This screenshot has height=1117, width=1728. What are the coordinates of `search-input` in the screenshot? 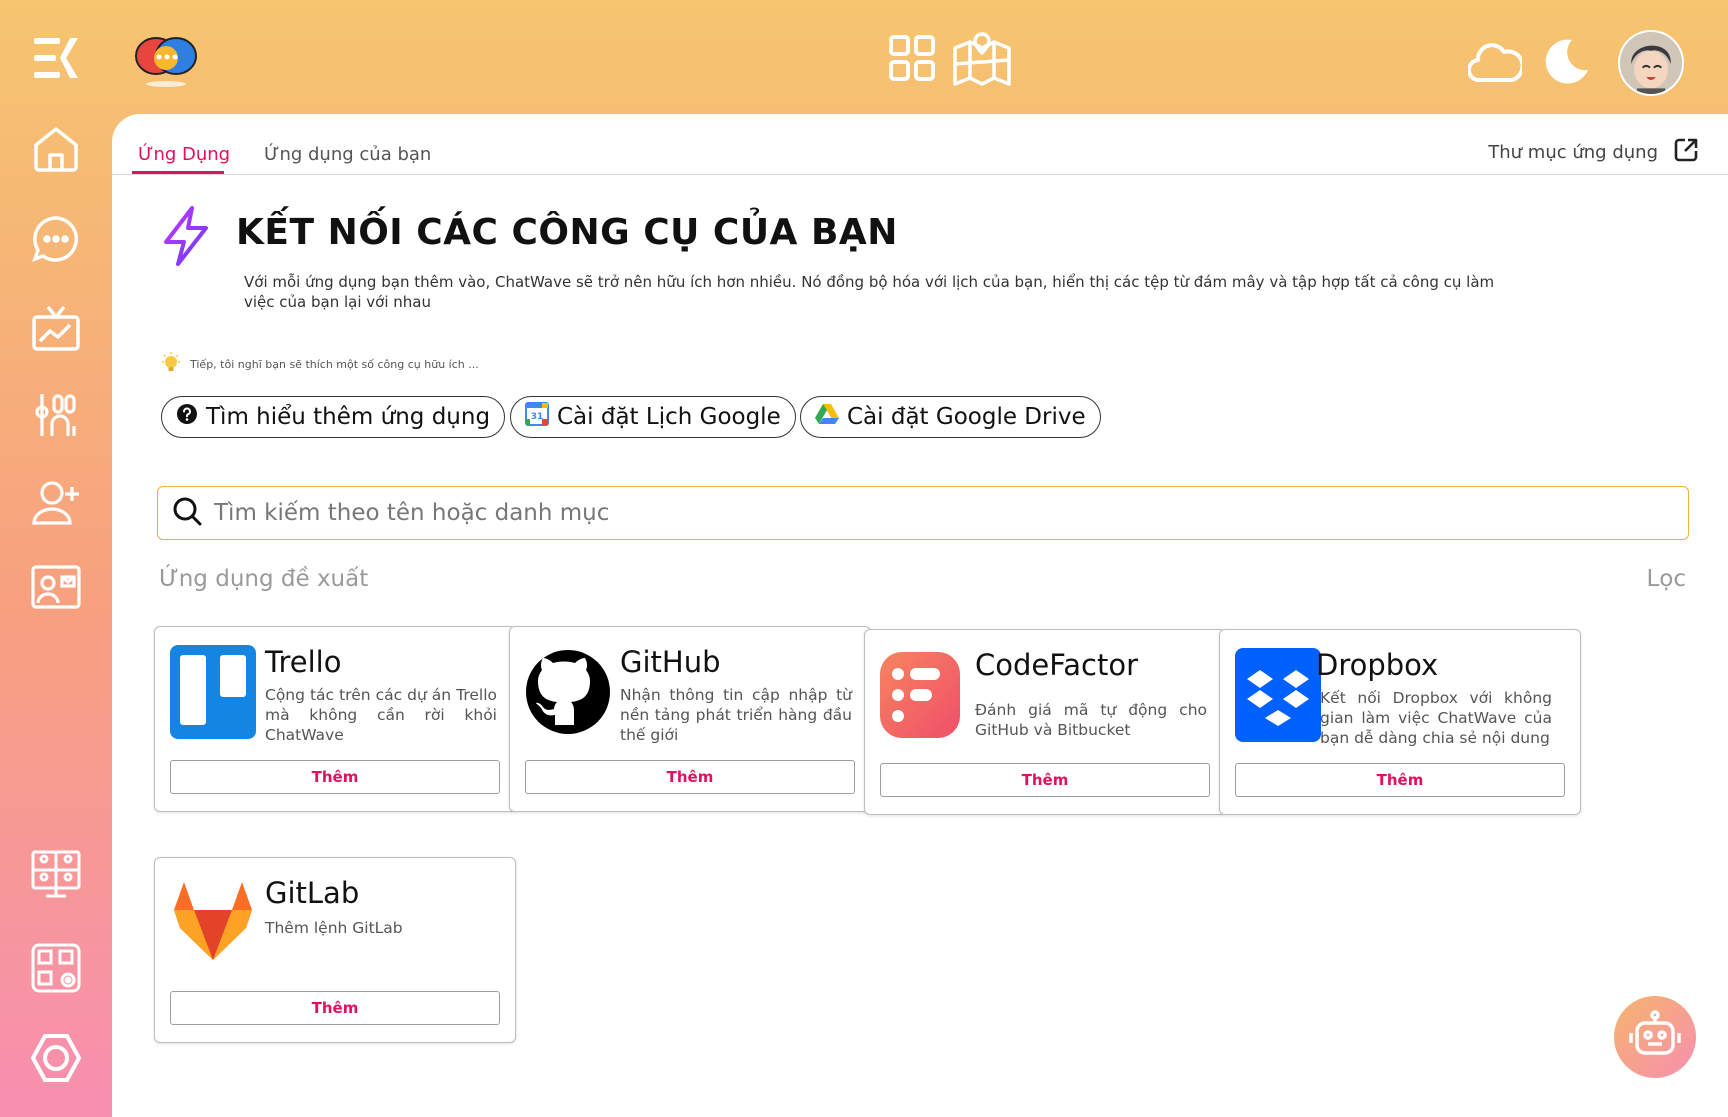 It's located at (914, 513).